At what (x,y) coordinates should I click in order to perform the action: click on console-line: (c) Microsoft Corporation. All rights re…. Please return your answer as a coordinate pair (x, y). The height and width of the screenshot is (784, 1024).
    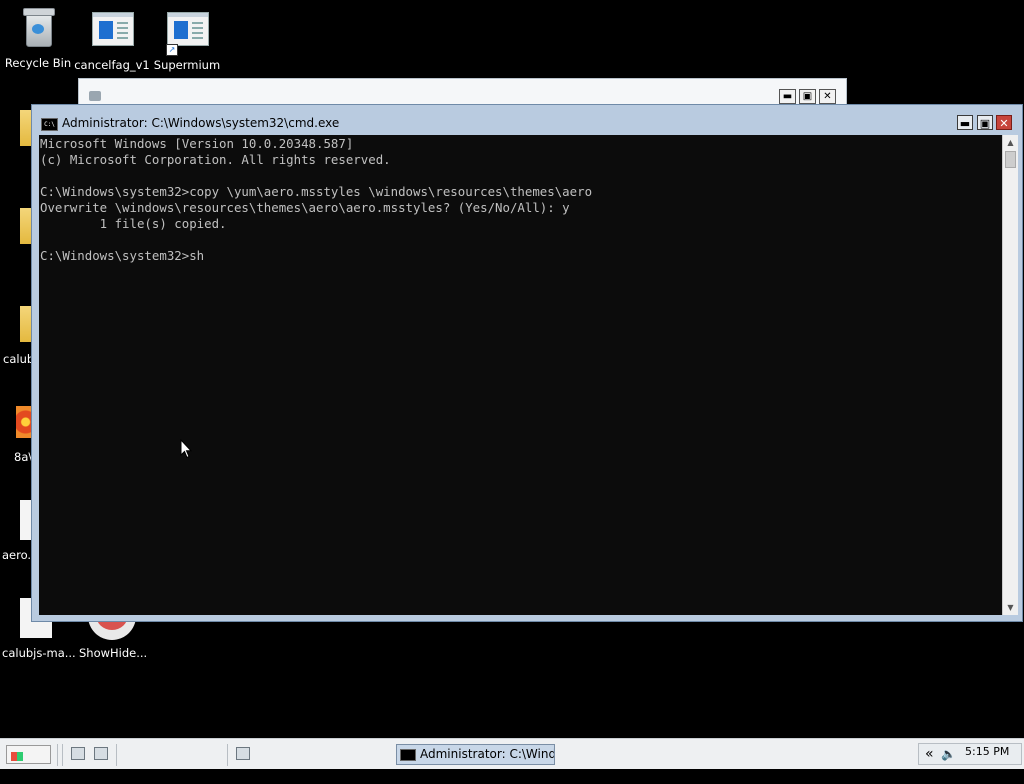
    Looking at the image, I should click on (215, 159).